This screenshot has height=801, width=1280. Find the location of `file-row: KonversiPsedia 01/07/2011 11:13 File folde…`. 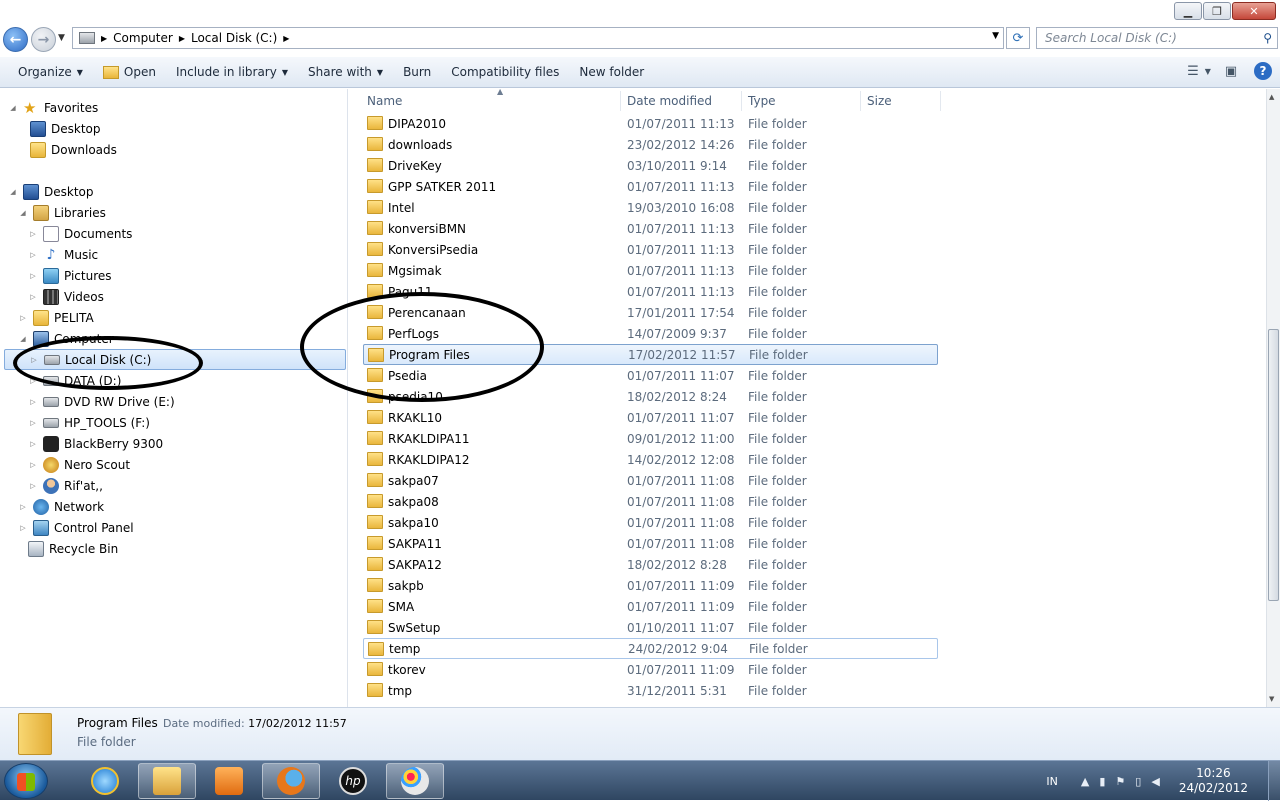

file-row: KonversiPsedia 01/07/2011 11:13 File folde… is located at coordinates (650, 249).